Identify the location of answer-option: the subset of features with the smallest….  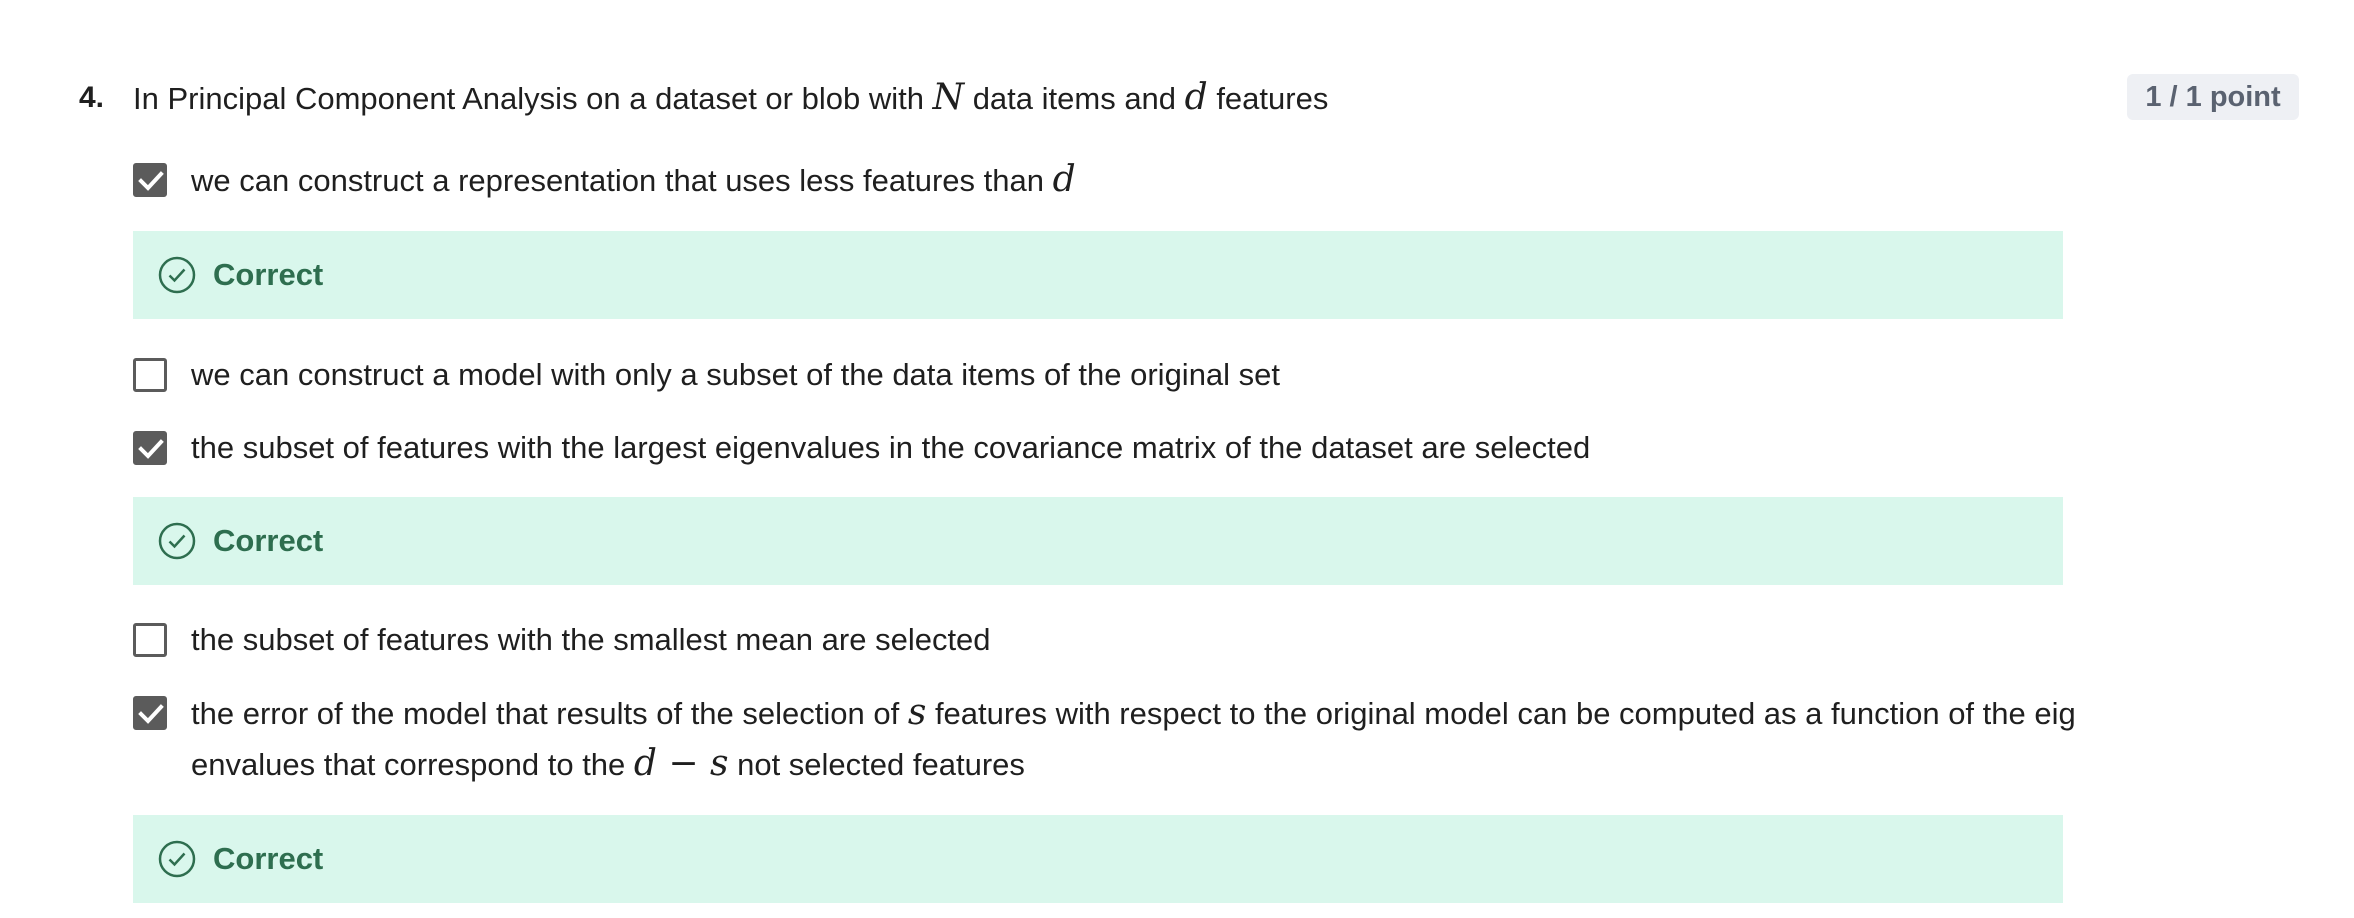
(1098, 640).